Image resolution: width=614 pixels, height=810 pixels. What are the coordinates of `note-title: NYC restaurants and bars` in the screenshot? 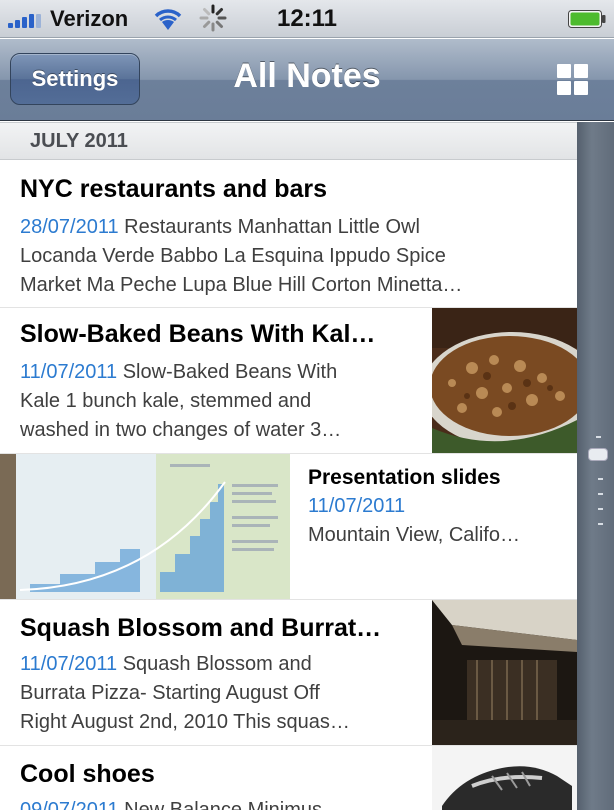 It's located at (174, 189).